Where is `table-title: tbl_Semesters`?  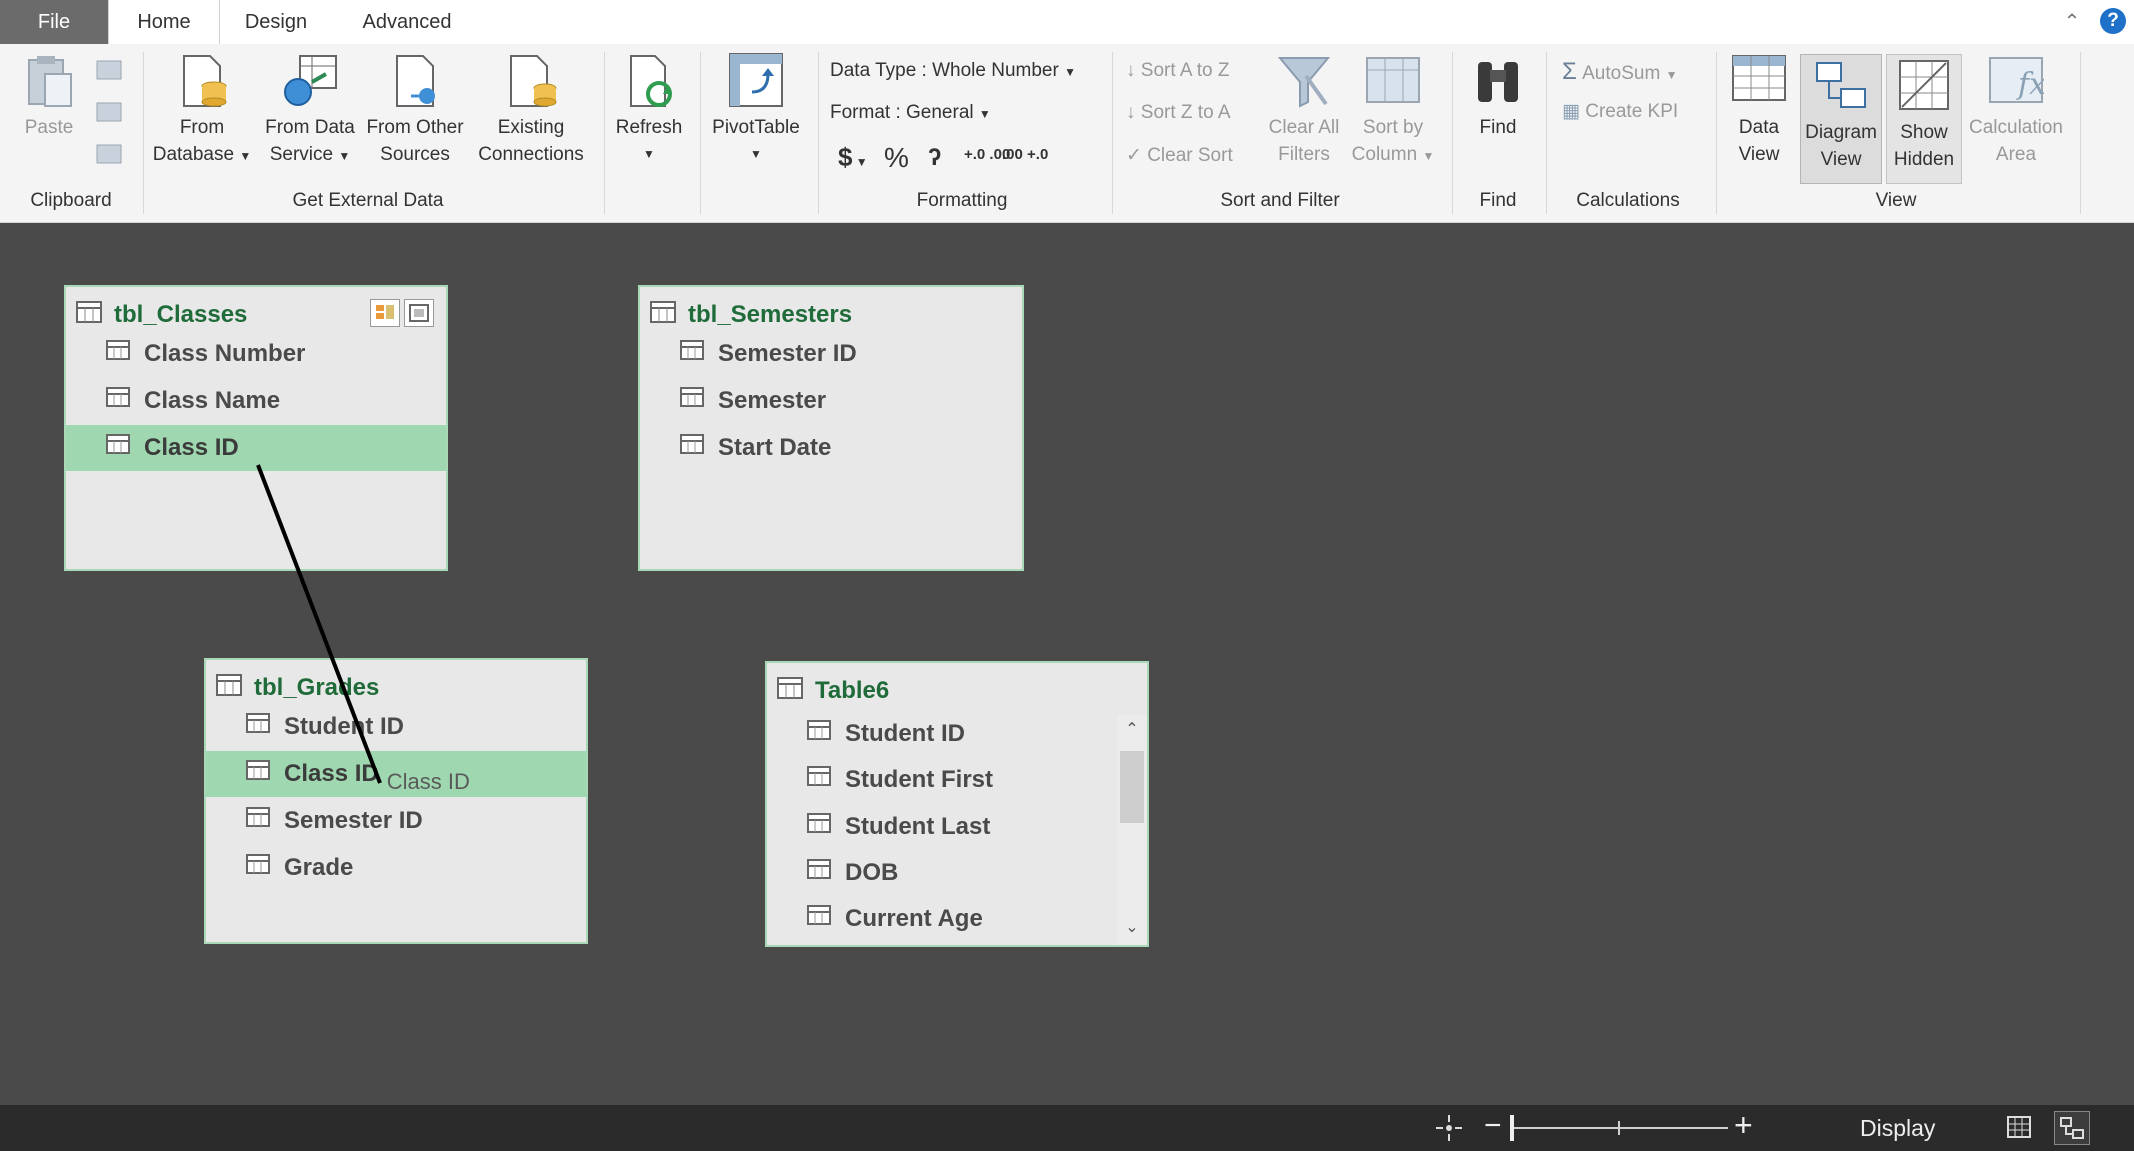 table-title: tbl_Semesters is located at coordinates (751, 315).